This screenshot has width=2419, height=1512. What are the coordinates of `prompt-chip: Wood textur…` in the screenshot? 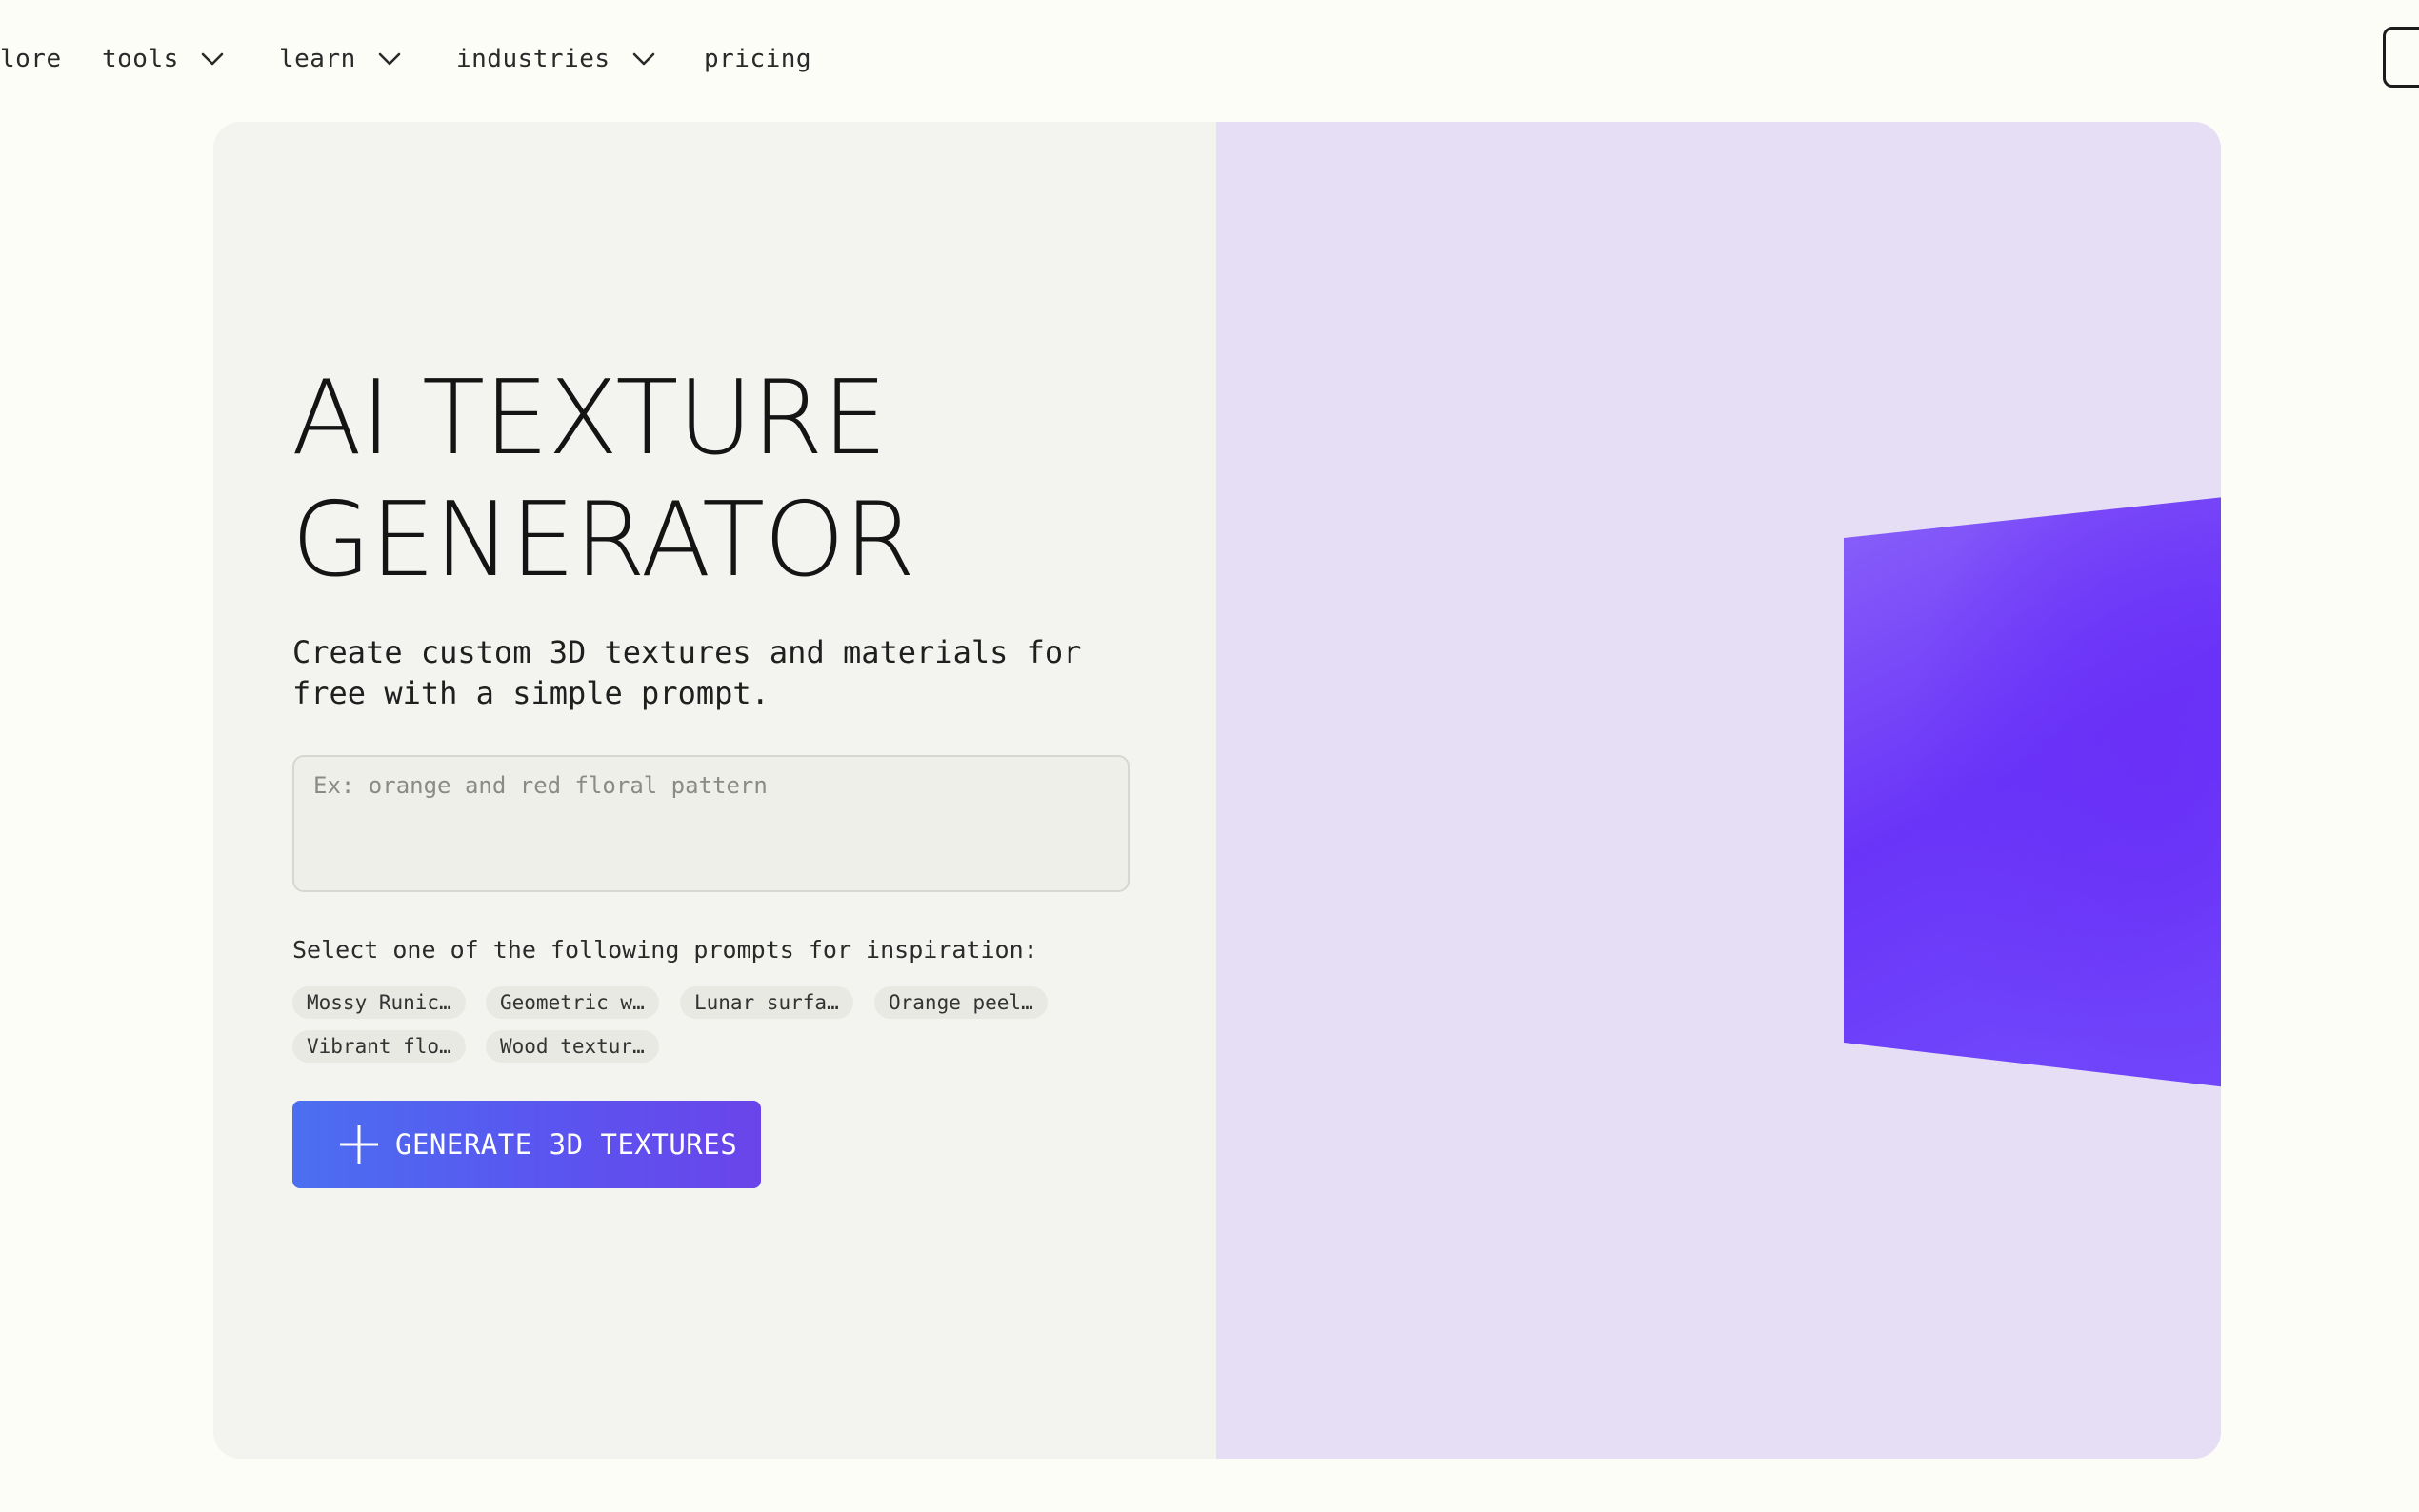 It's located at (572, 1046).